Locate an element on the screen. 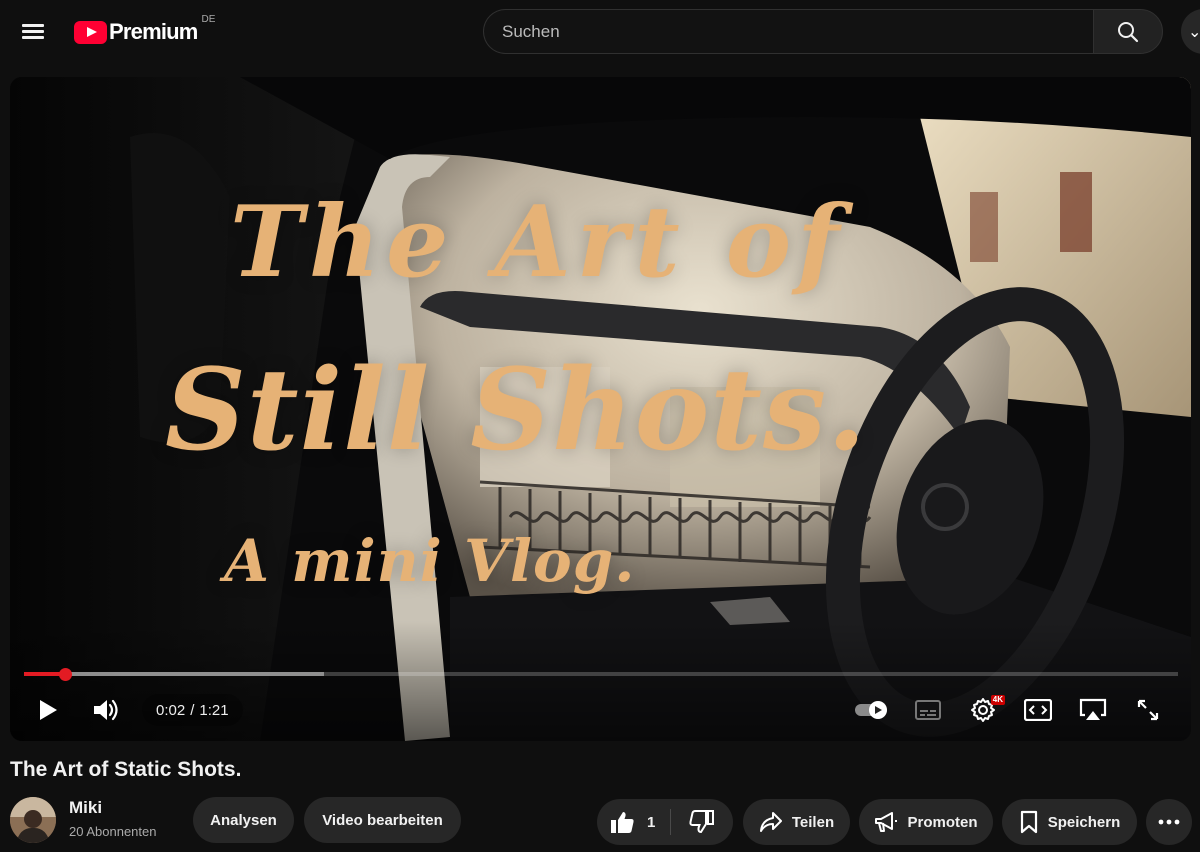 Image resolution: width=1200 pixels, height=852 pixels. fullscreen-icon is located at coordinates (1148, 710).